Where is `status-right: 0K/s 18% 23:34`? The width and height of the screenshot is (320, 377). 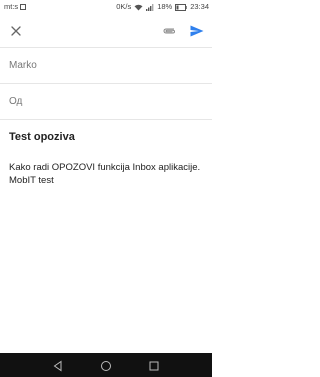 status-right: 0K/s 18% 23:34 is located at coordinates (162, 7).